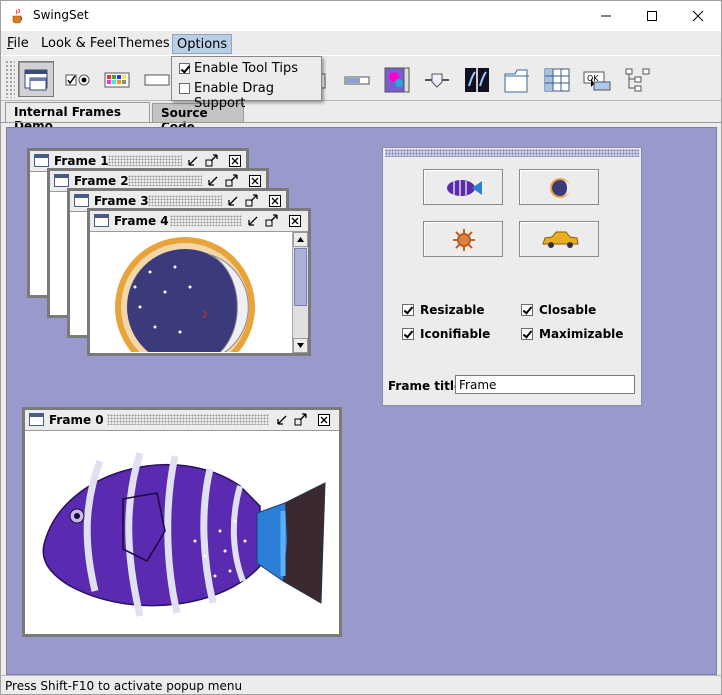 The height and width of the screenshot is (695, 722). What do you see at coordinates (184, 88) in the screenshot?
I see `enable-drag-support-checkbox` at bounding box center [184, 88].